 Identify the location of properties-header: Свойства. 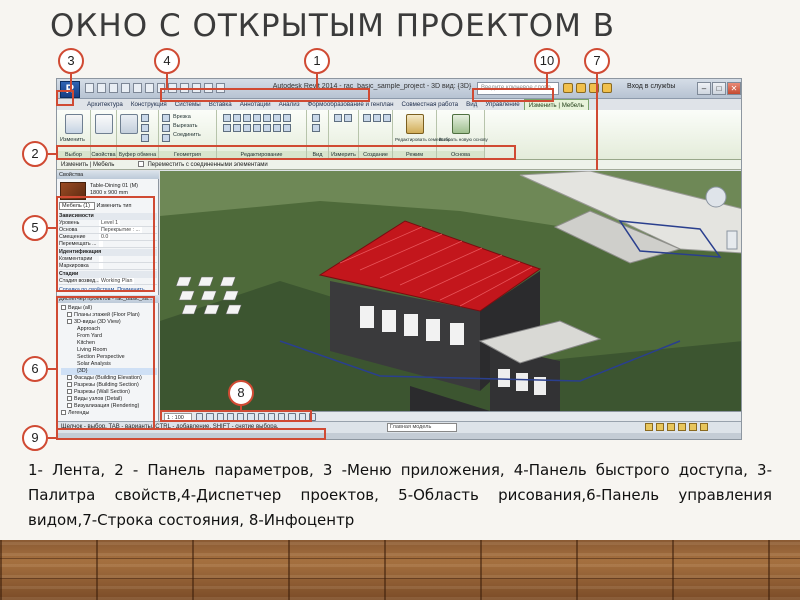
(108, 175).